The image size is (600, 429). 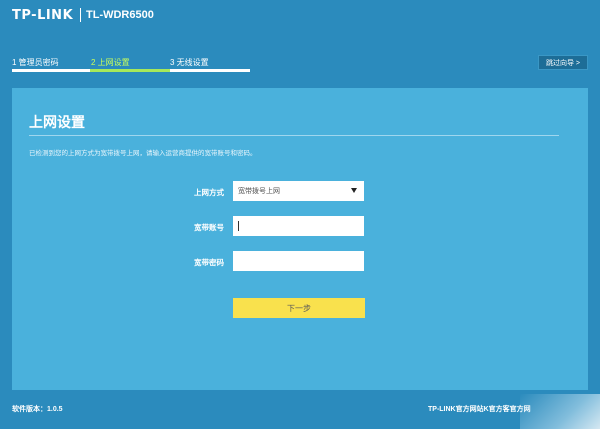 What do you see at coordinates (210, 70) in the screenshot?
I see `step-wireless-setup-bar` at bounding box center [210, 70].